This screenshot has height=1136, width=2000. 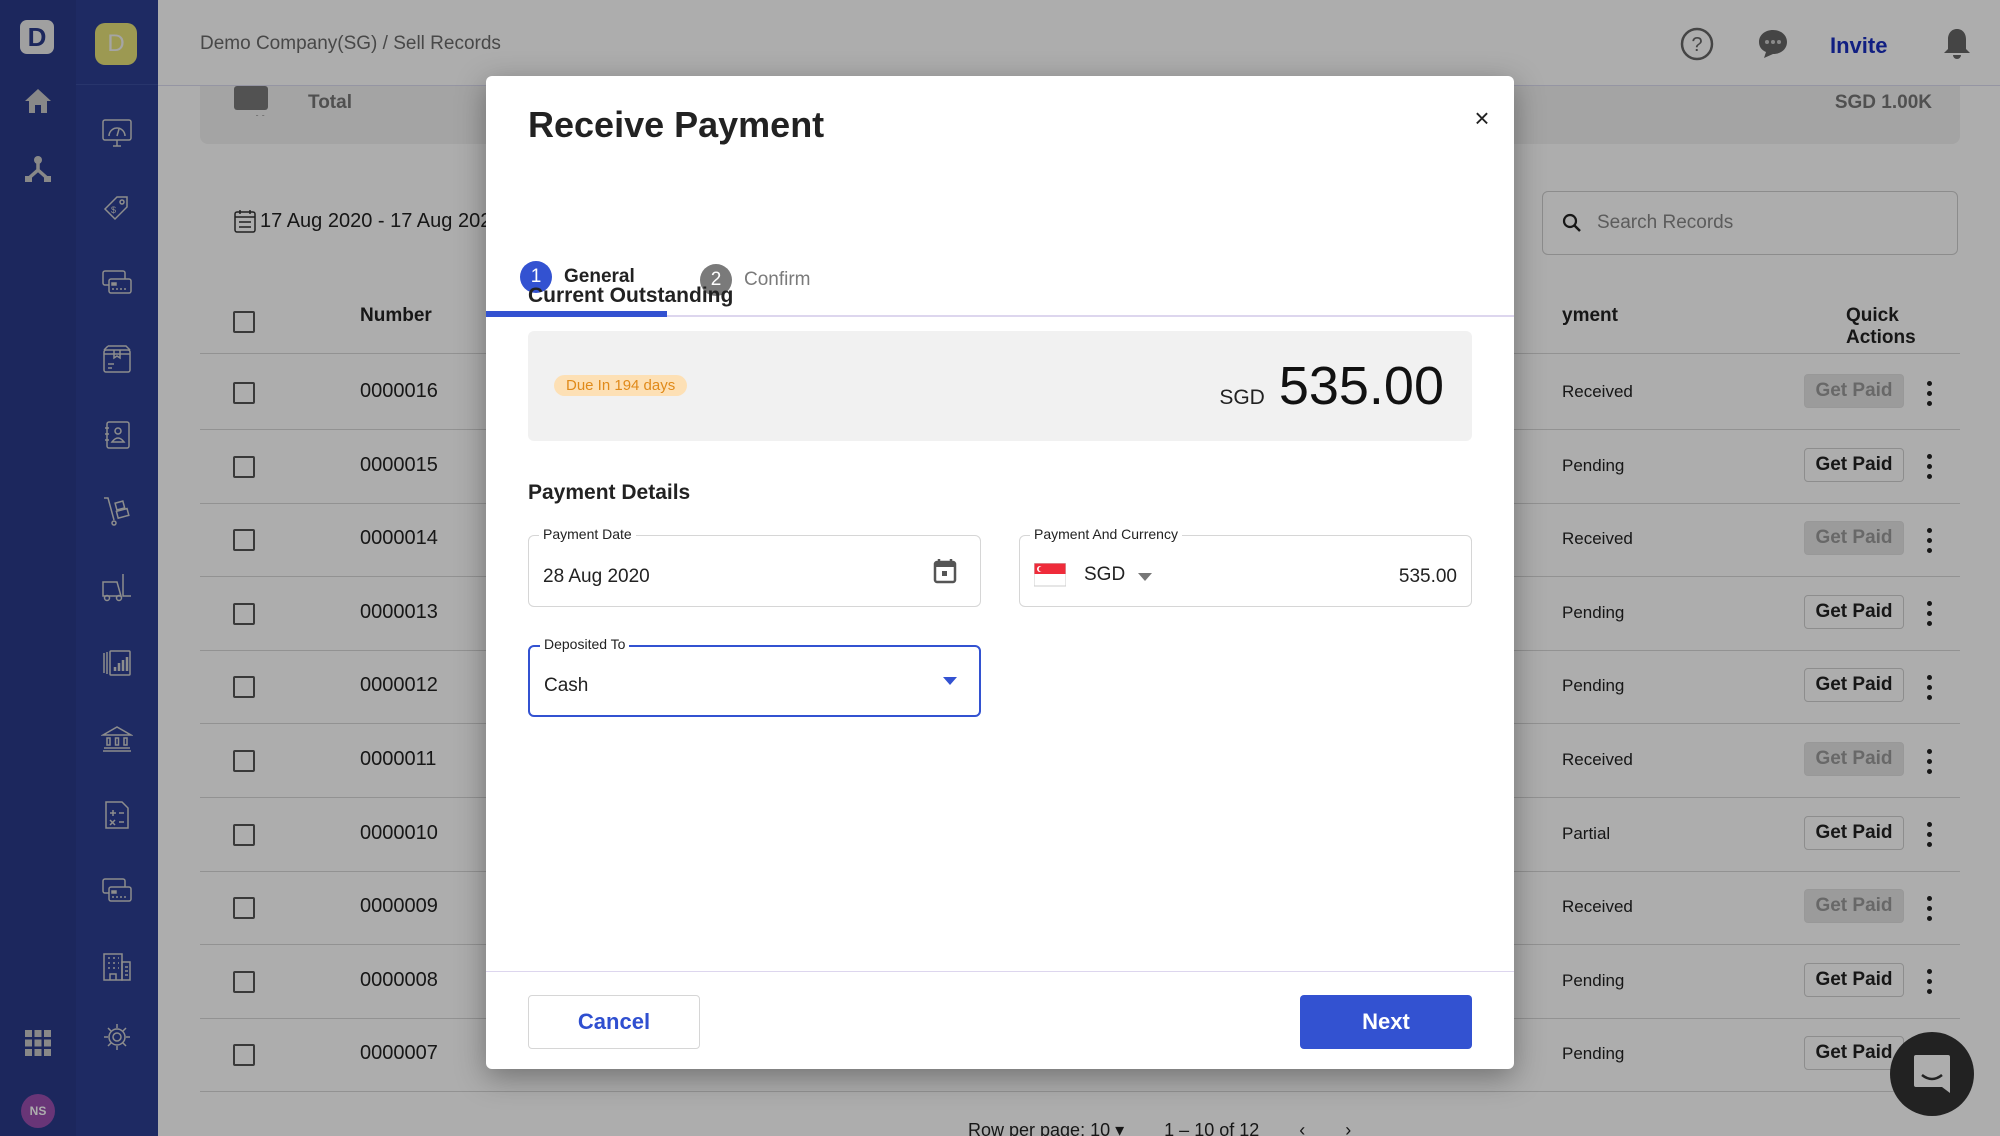 I want to click on due-badge: Due In 194 days, so click(x=621, y=385).